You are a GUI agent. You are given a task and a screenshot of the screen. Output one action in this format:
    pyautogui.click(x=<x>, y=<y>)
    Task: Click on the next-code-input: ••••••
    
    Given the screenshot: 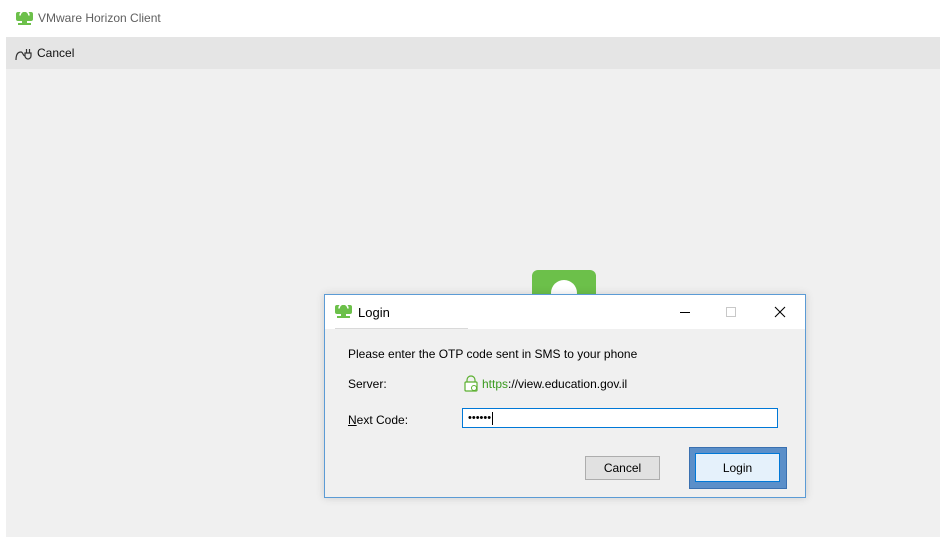 What is the action you would take?
    pyautogui.click(x=620, y=418)
    